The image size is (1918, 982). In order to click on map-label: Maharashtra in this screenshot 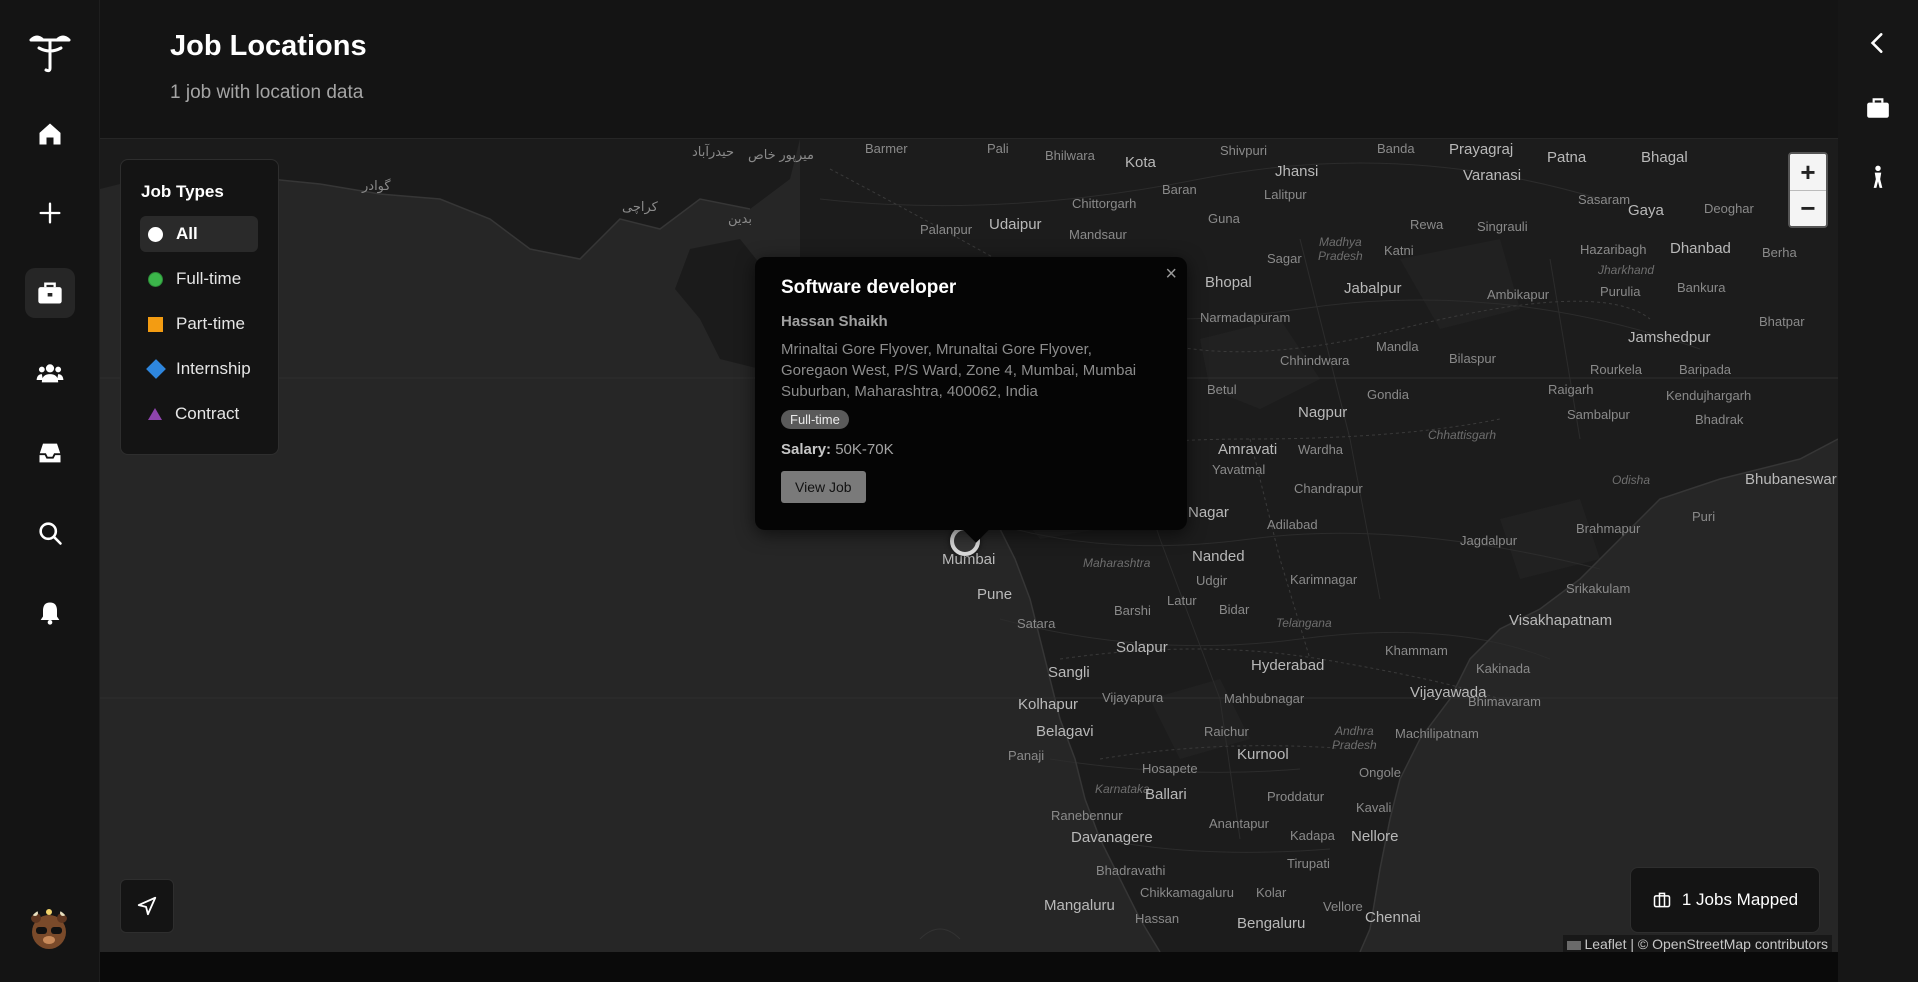, I will do `click(1117, 563)`.